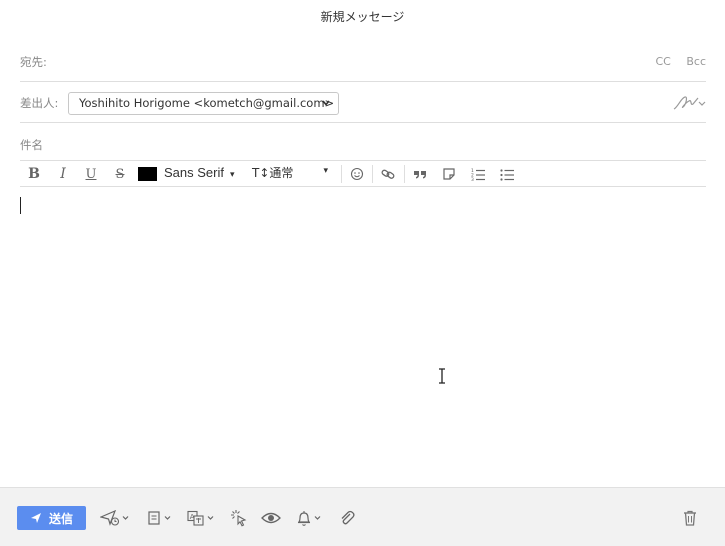 The height and width of the screenshot is (546, 725). I want to click on quote-icon, so click(420, 174).